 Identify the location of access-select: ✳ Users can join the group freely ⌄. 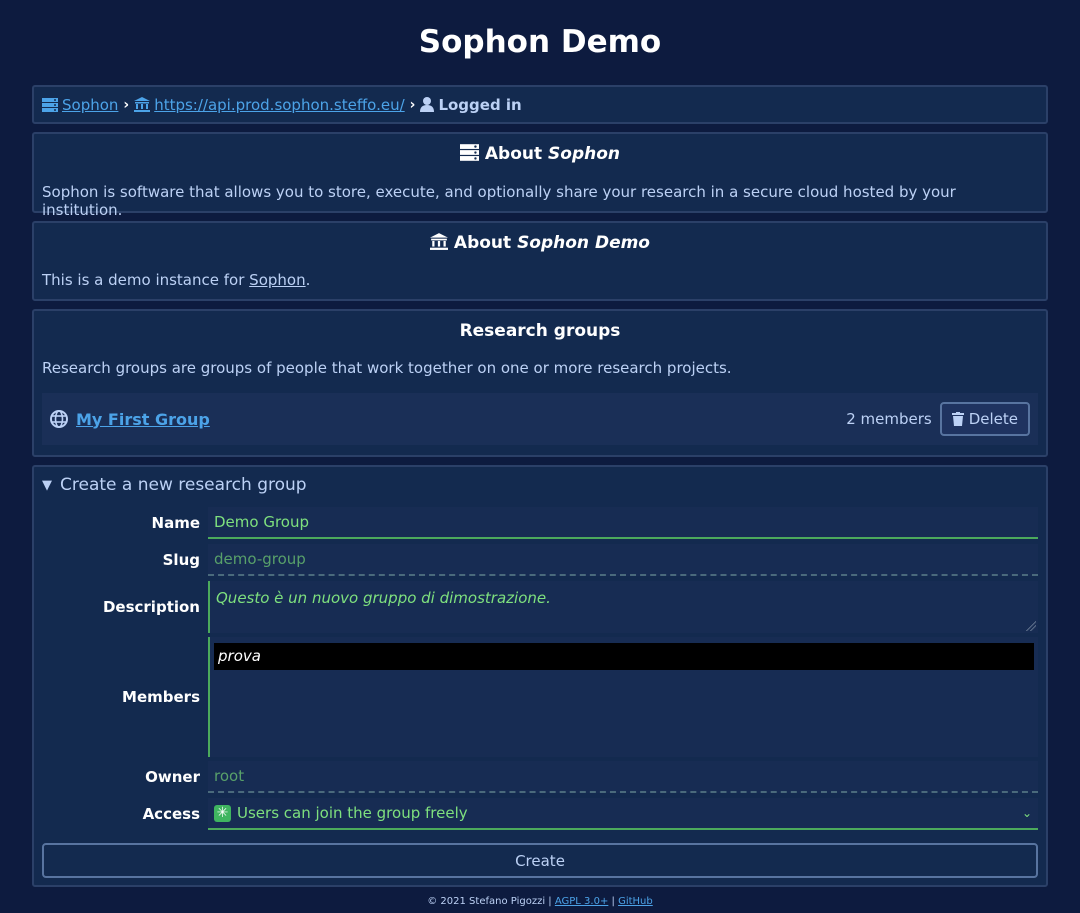
(623, 814).